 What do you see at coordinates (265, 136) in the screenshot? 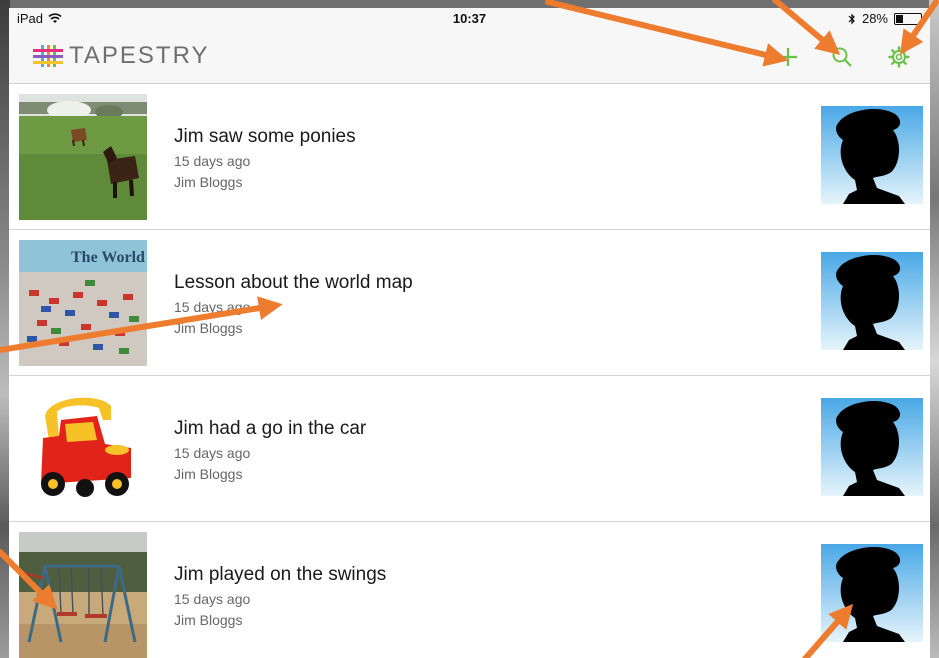
I see `observation-title: Jim saw some ponies` at bounding box center [265, 136].